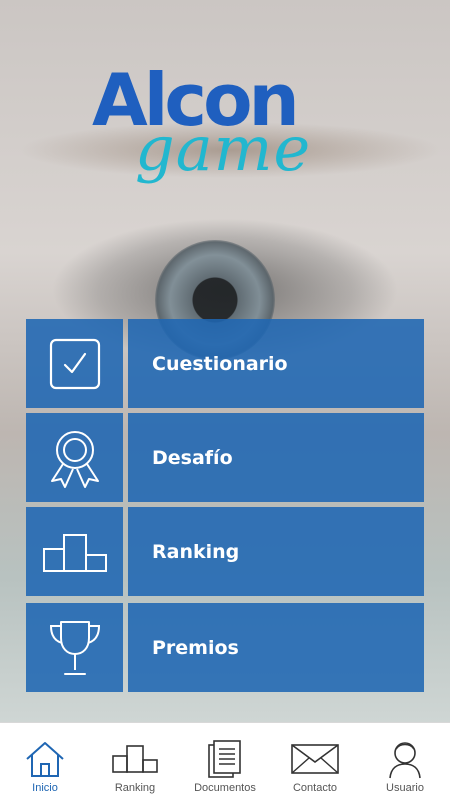  I want to click on tab-inicio: Inicio, so click(45, 761).